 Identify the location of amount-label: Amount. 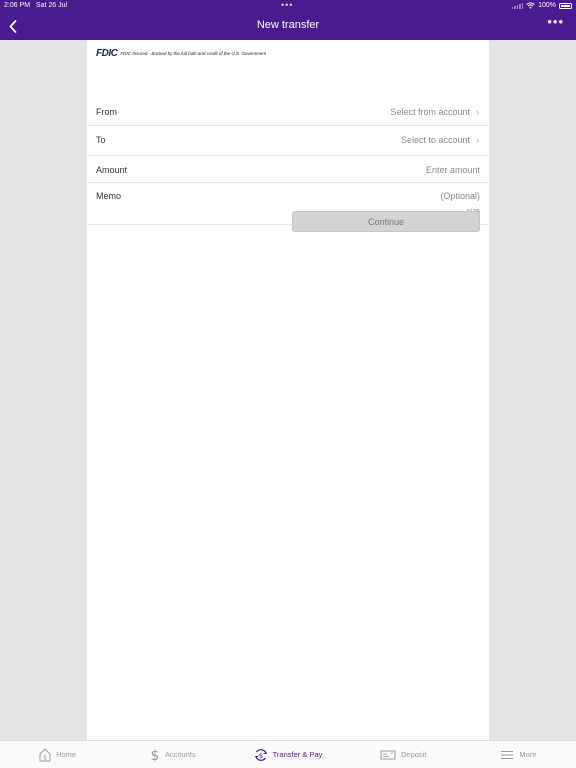
(112, 170).